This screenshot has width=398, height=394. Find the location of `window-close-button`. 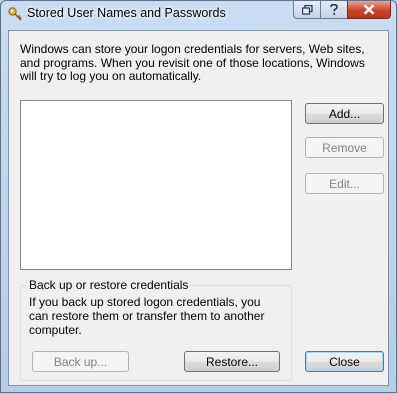

window-close-button is located at coordinates (369, 10).